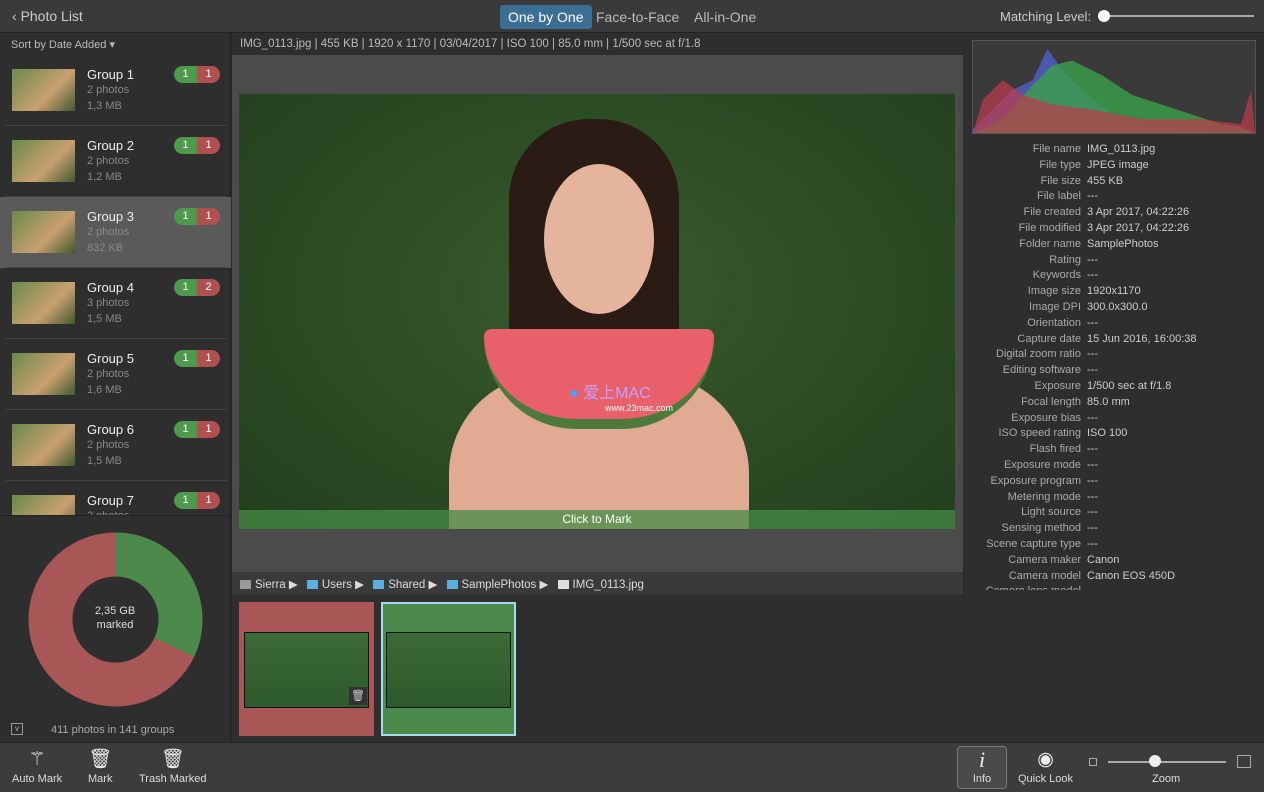  I want to click on matching-level-slider, so click(1179, 16).